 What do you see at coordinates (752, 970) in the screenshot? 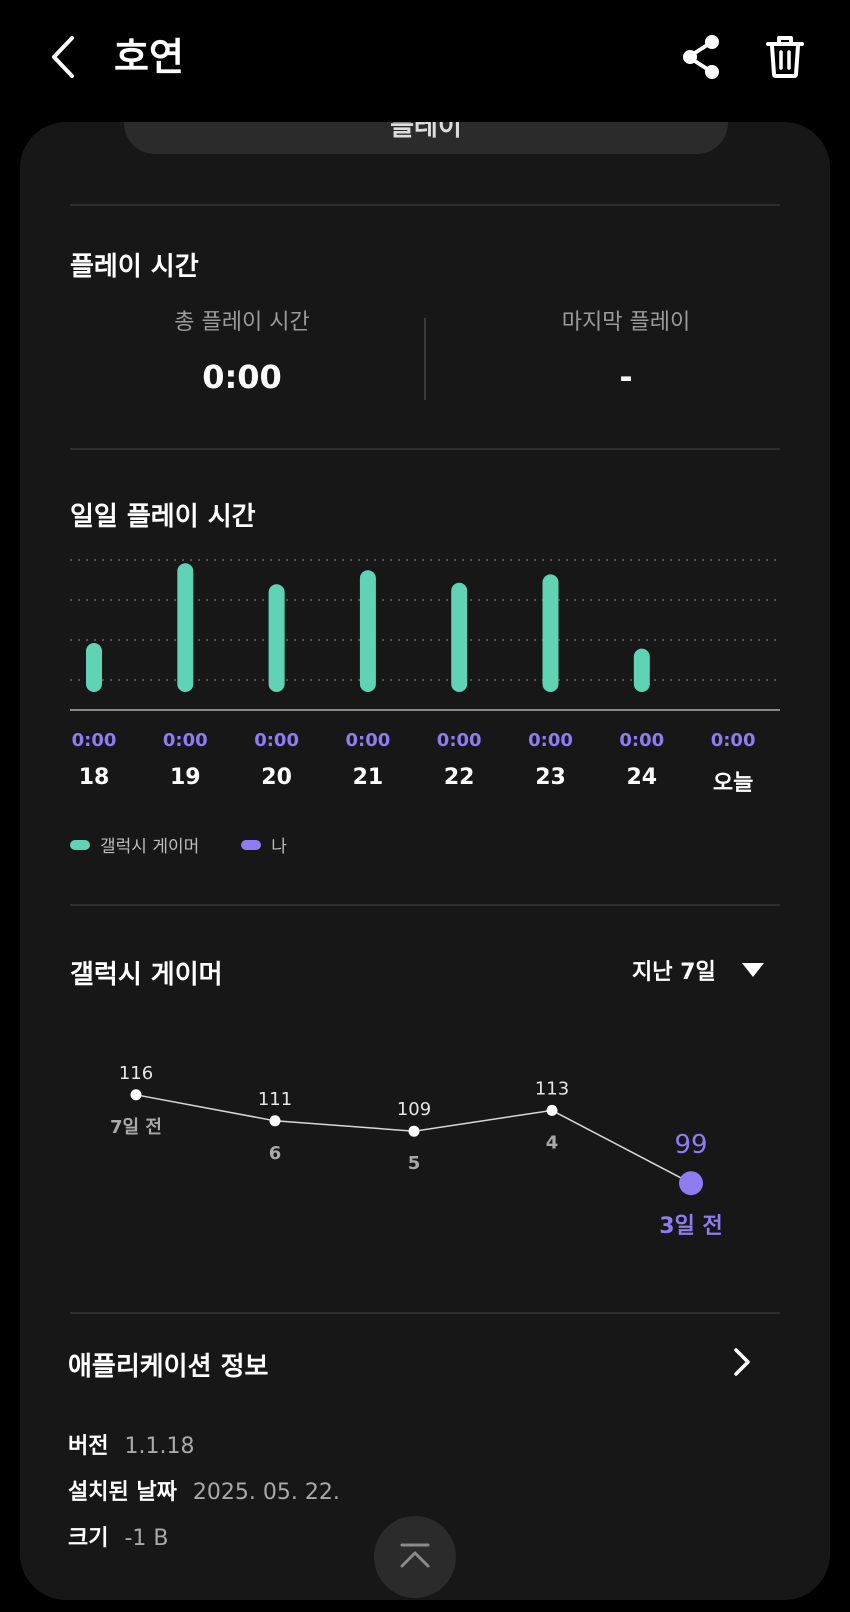
I see `dropdown-arrow-icon` at bounding box center [752, 970].